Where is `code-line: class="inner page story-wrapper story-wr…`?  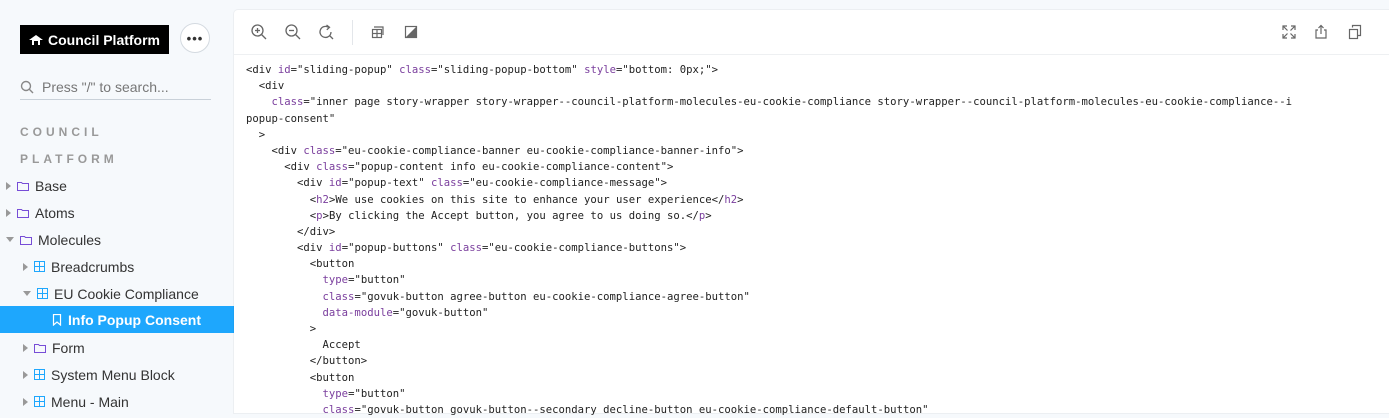 code-line: class="inner page story-wrapper story-wr… is located at coordinates (781, 102).